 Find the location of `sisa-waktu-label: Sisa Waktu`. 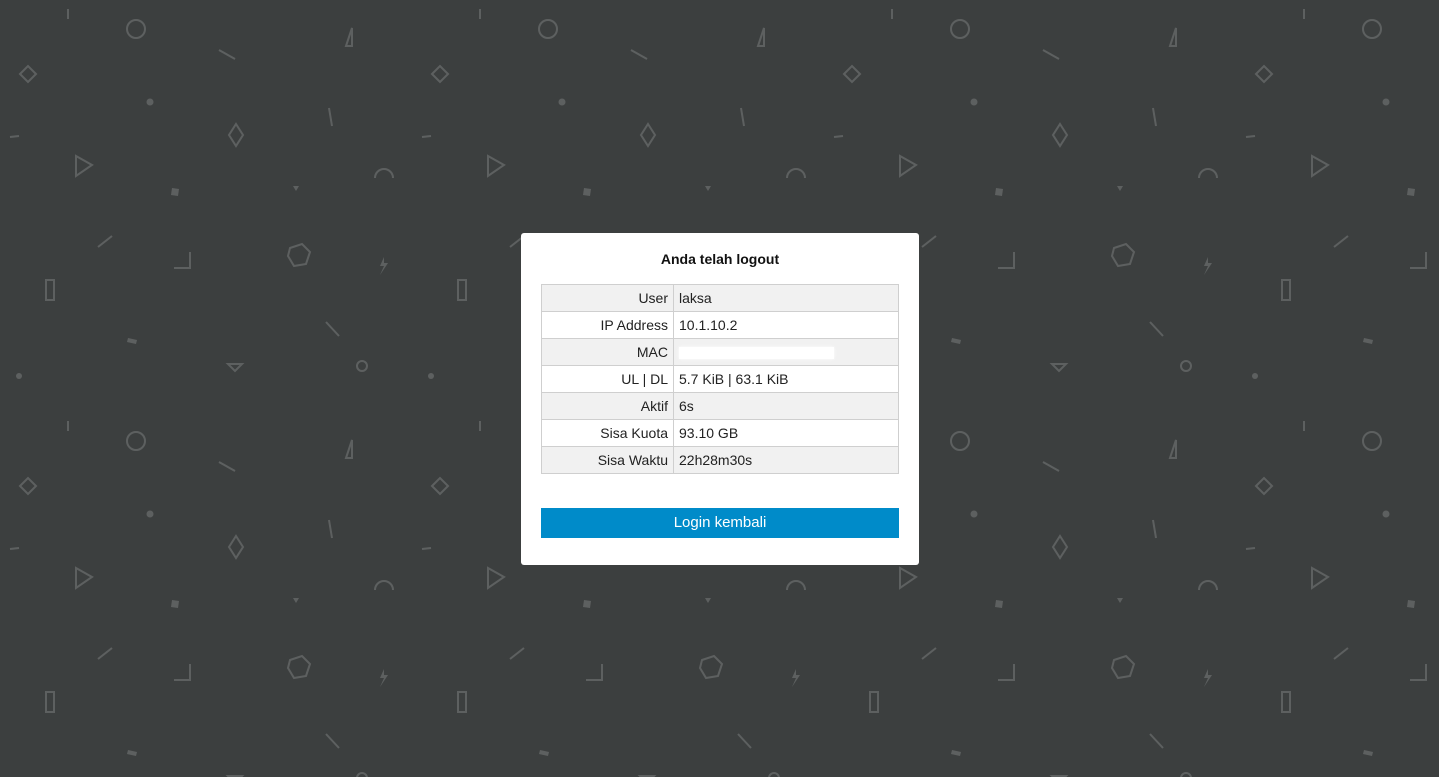

sisa-waktu-label: Sisa Waktu is located at coordinates (607, 460).